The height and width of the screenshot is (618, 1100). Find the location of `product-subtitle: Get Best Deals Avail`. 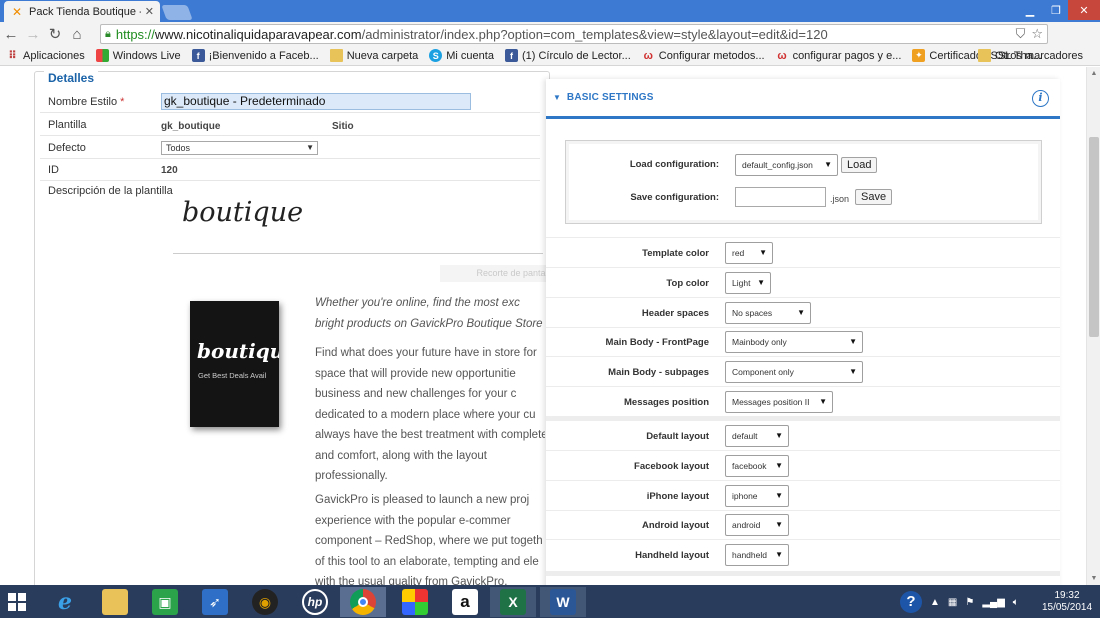

product-subtitle: Get Best Deals Avail is located at coordinates (232, 375).